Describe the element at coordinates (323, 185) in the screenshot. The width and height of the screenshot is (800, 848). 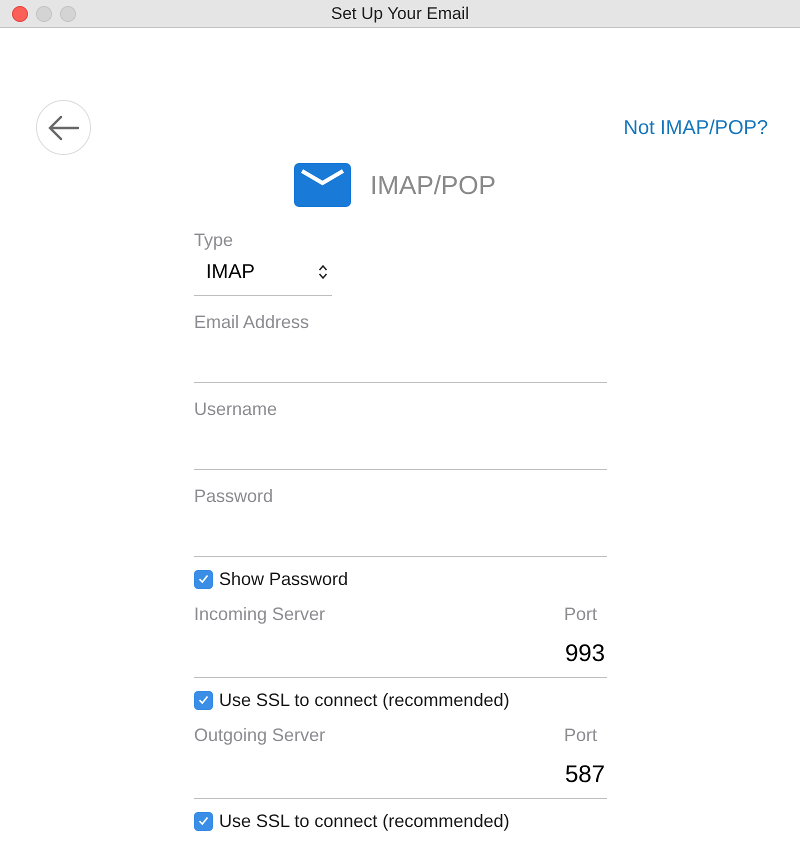
I see `envelope-icon` at that location.